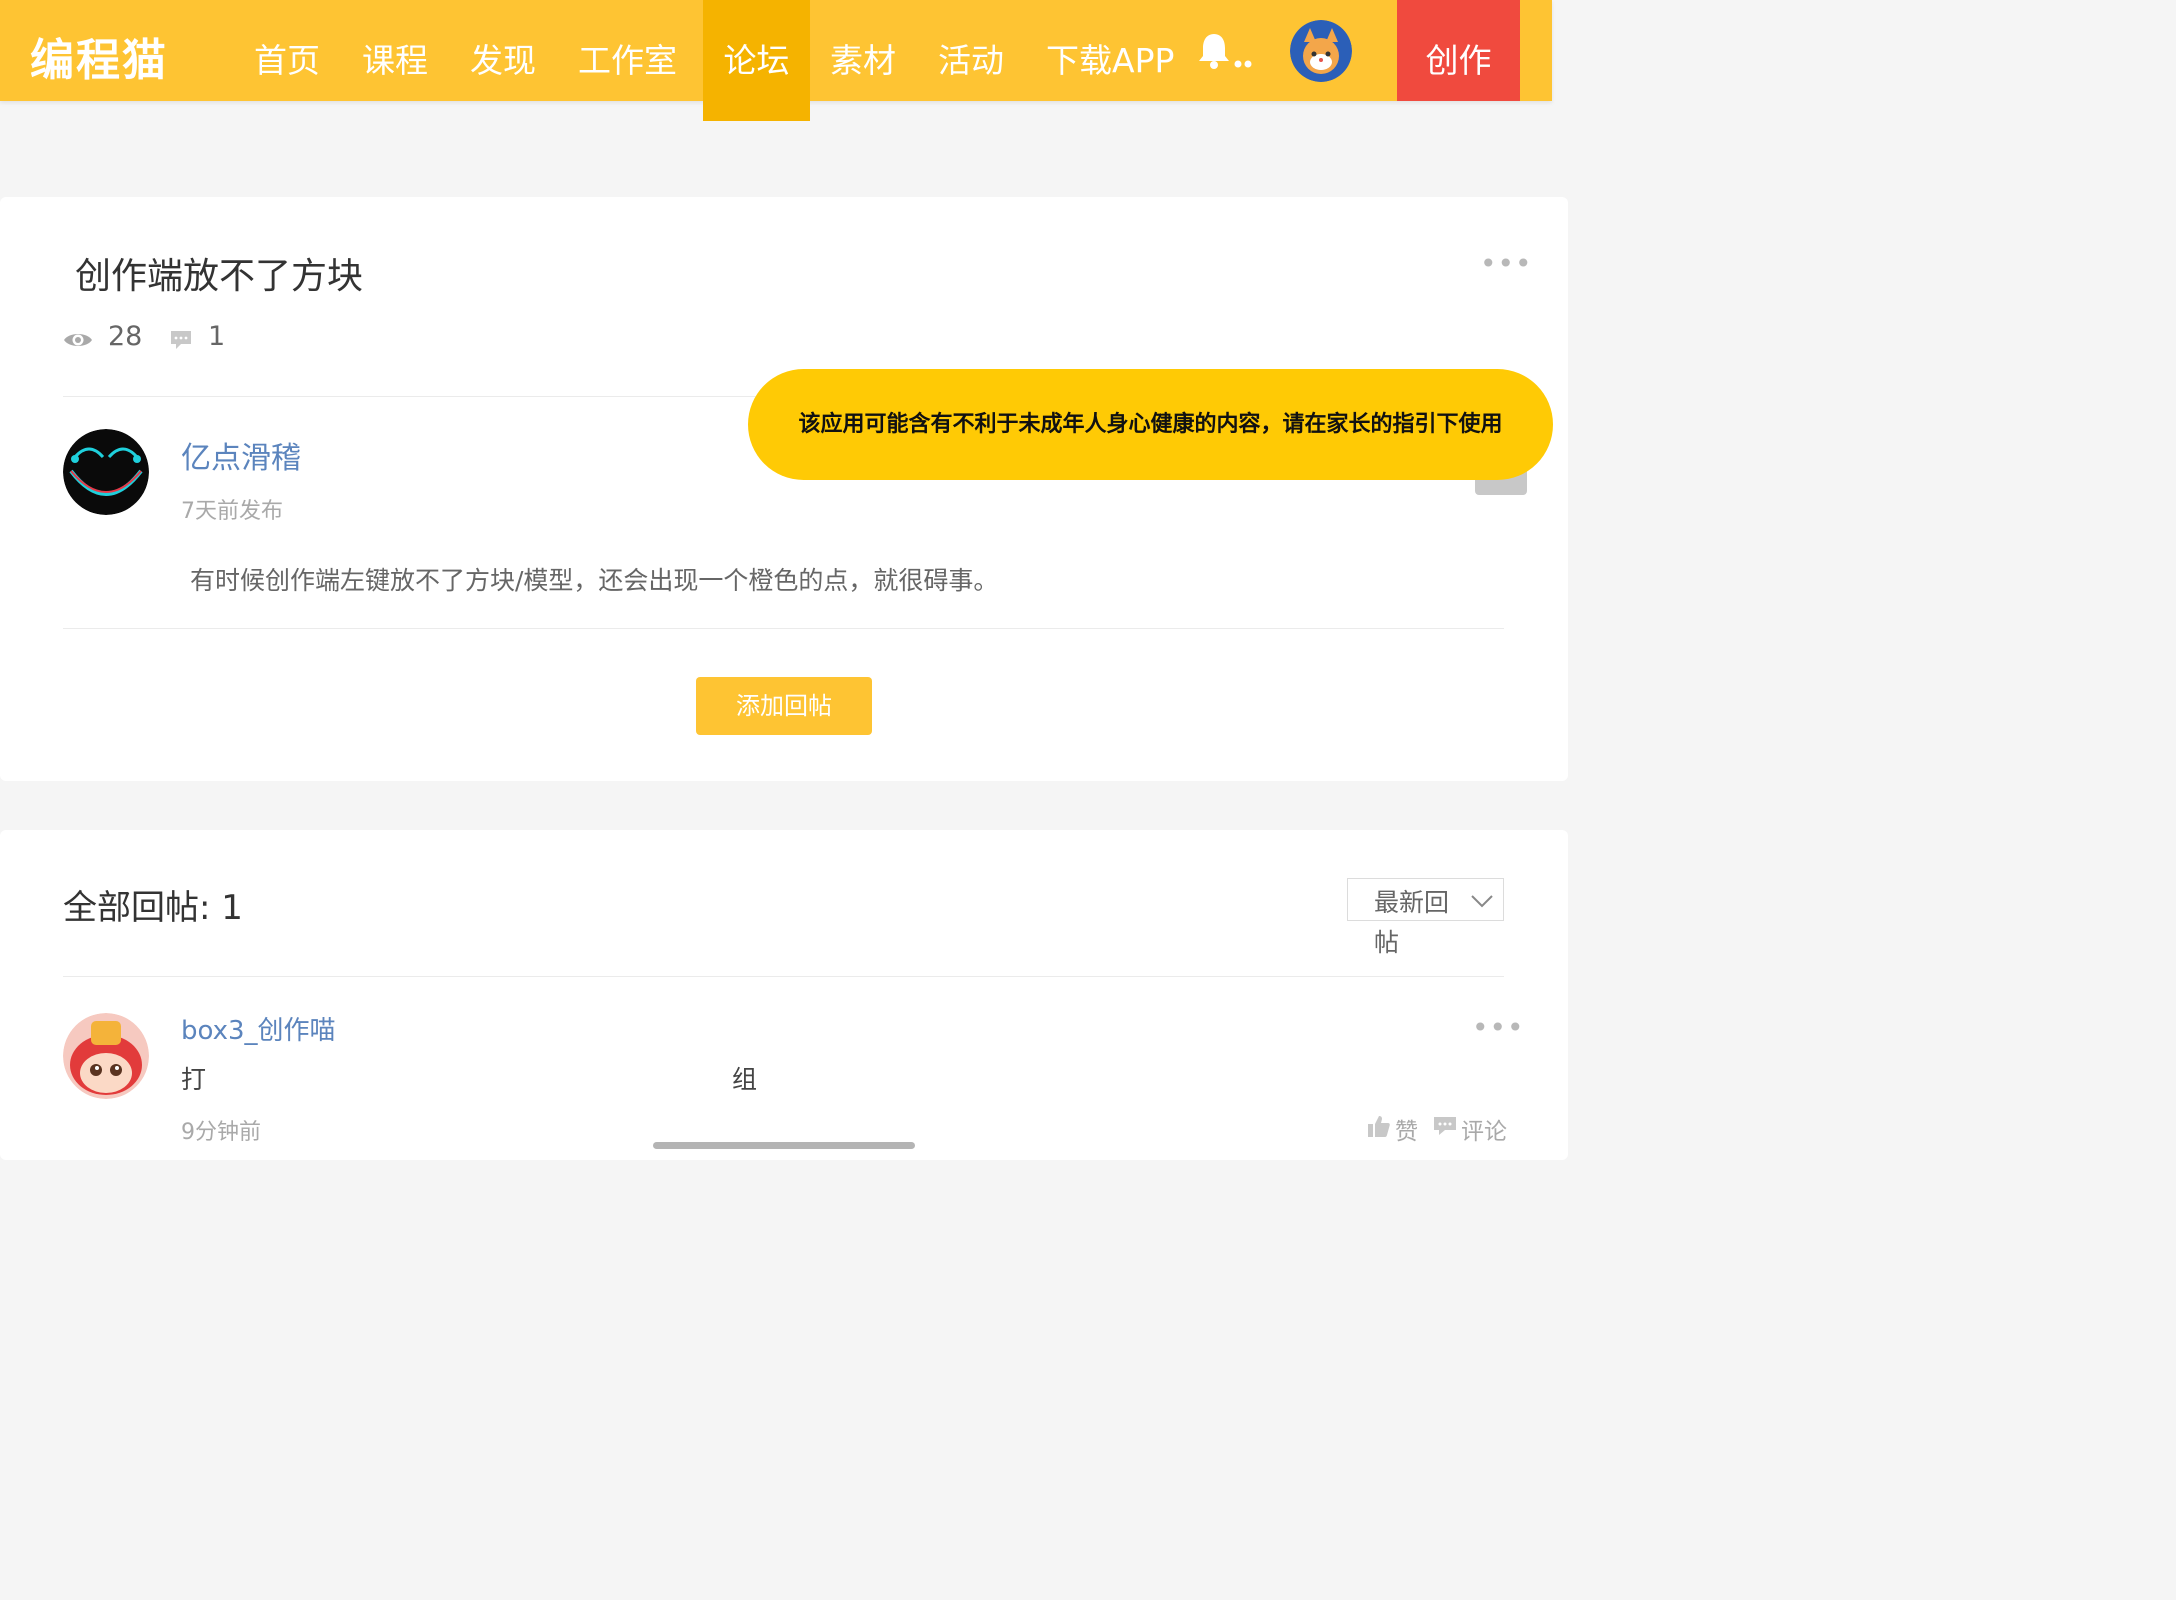  Describe the element at coordinates (232, 511) in the screenshot. I see `post-time: 7天前发布` at that location.